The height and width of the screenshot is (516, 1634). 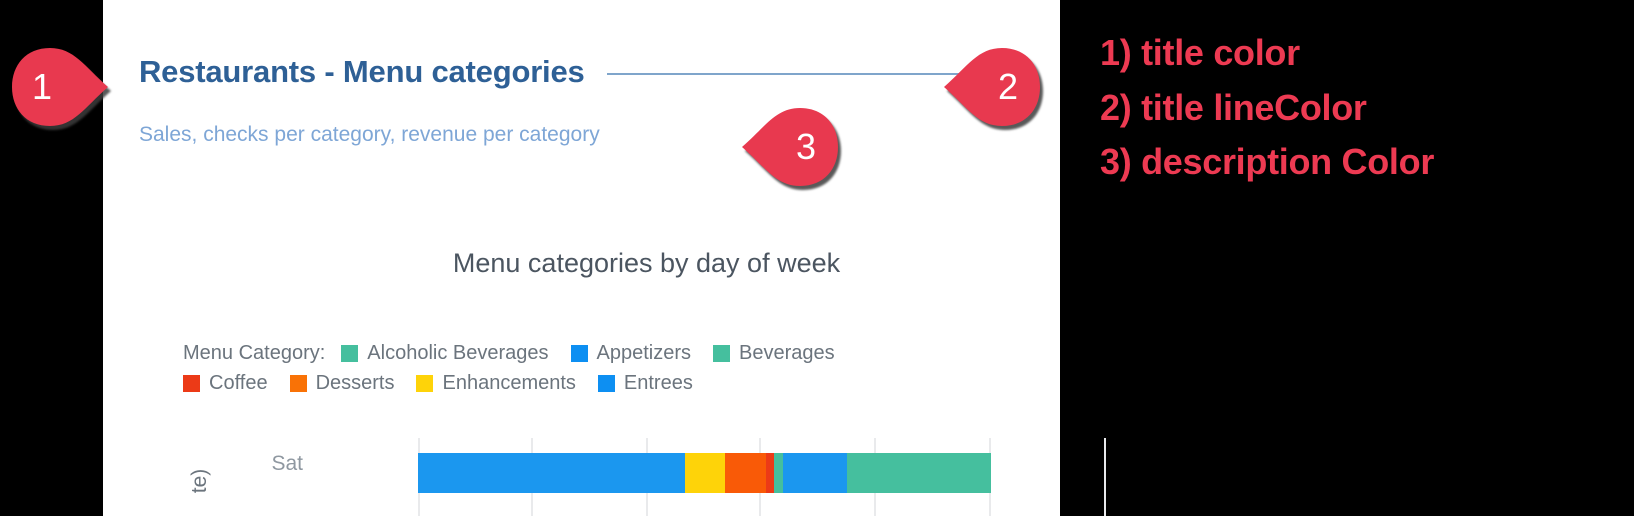 What do you see at coordinates (1105, 477) in the screenshot?
I see `gridline` at bounding box center [1105, 477].